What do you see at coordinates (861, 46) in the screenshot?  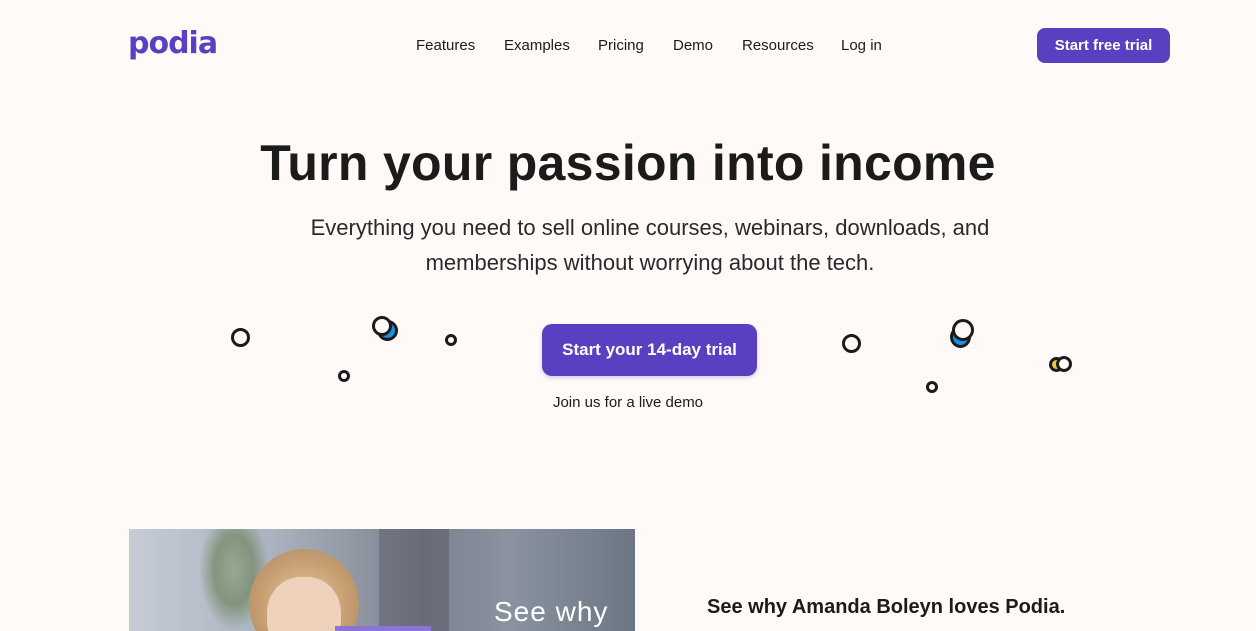 I see `nav-log-in: Log in` at bounding box center [861, 46].